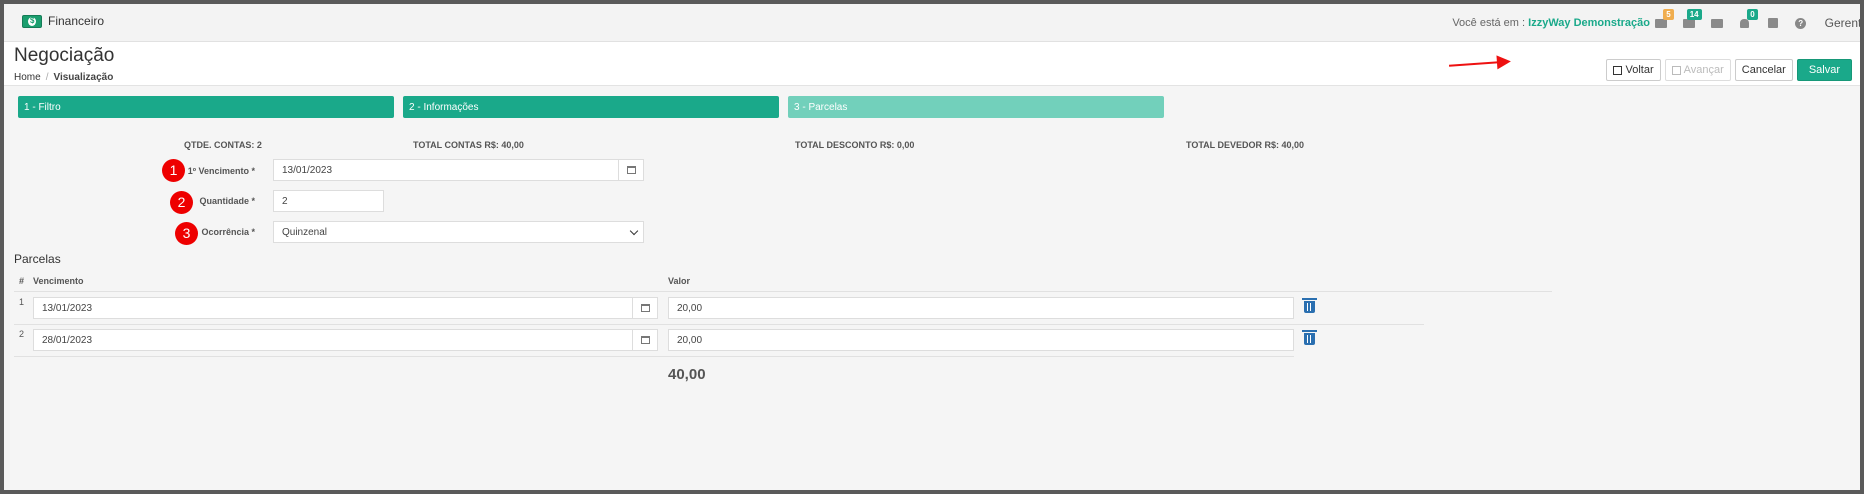 The width and height of the screenshot is (1864, 494). What do you see at coordinates (458, 232) in the screenshot?
I see `ocorrencia-select: Quinzenal` at bounding box center [458, 232].